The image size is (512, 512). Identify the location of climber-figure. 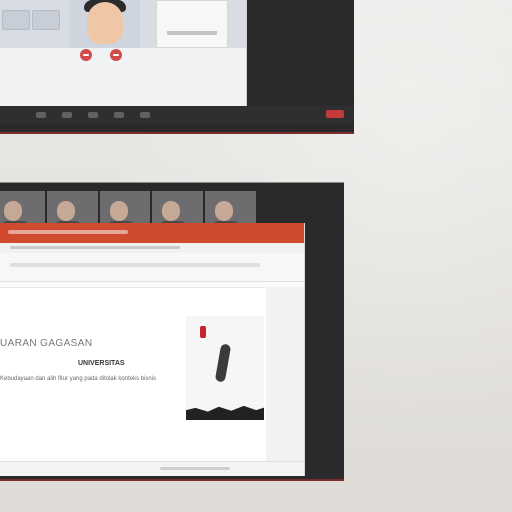
(223, 363).